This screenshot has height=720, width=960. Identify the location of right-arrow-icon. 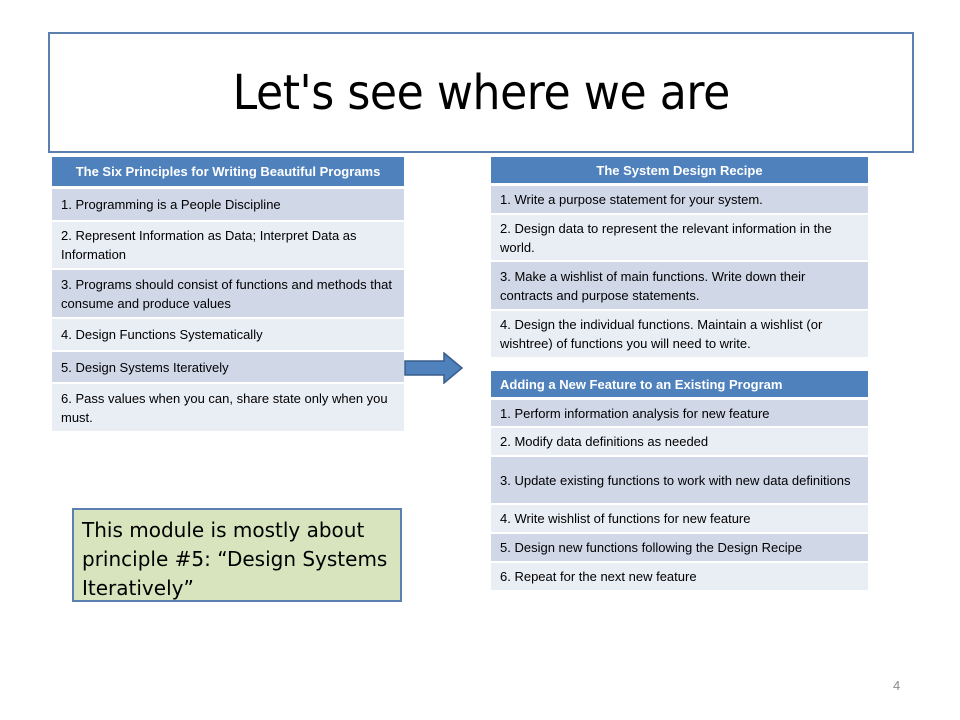
(434, 368).